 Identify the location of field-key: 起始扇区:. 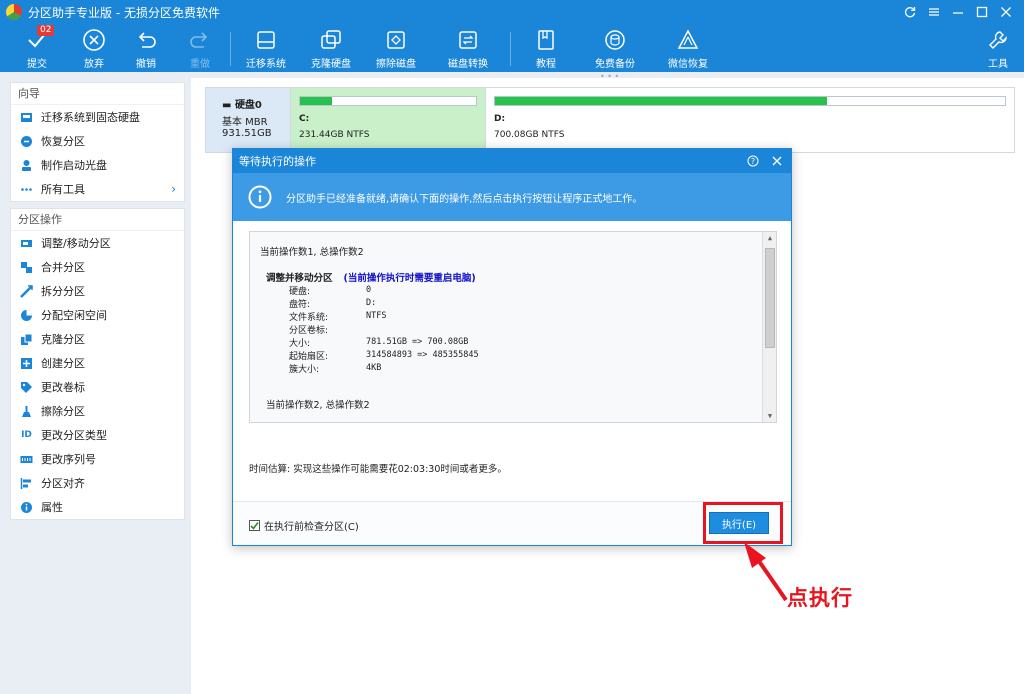
(309, 357).